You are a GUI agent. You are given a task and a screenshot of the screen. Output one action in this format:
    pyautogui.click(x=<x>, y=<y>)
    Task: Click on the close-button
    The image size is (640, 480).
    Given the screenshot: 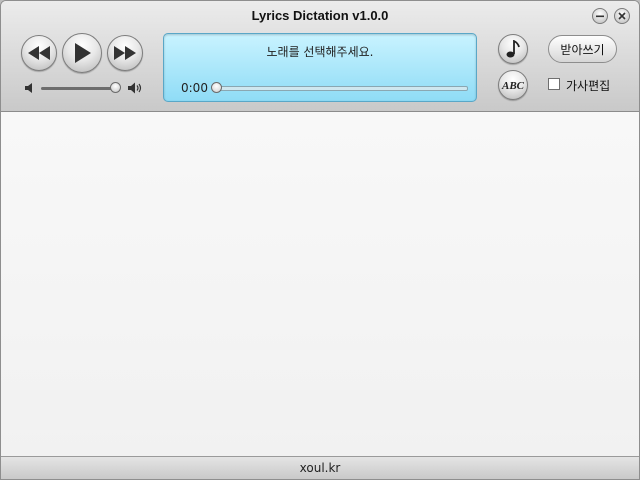 What is the action you would take?
    pyautogui.click(x=622, y=16)
    